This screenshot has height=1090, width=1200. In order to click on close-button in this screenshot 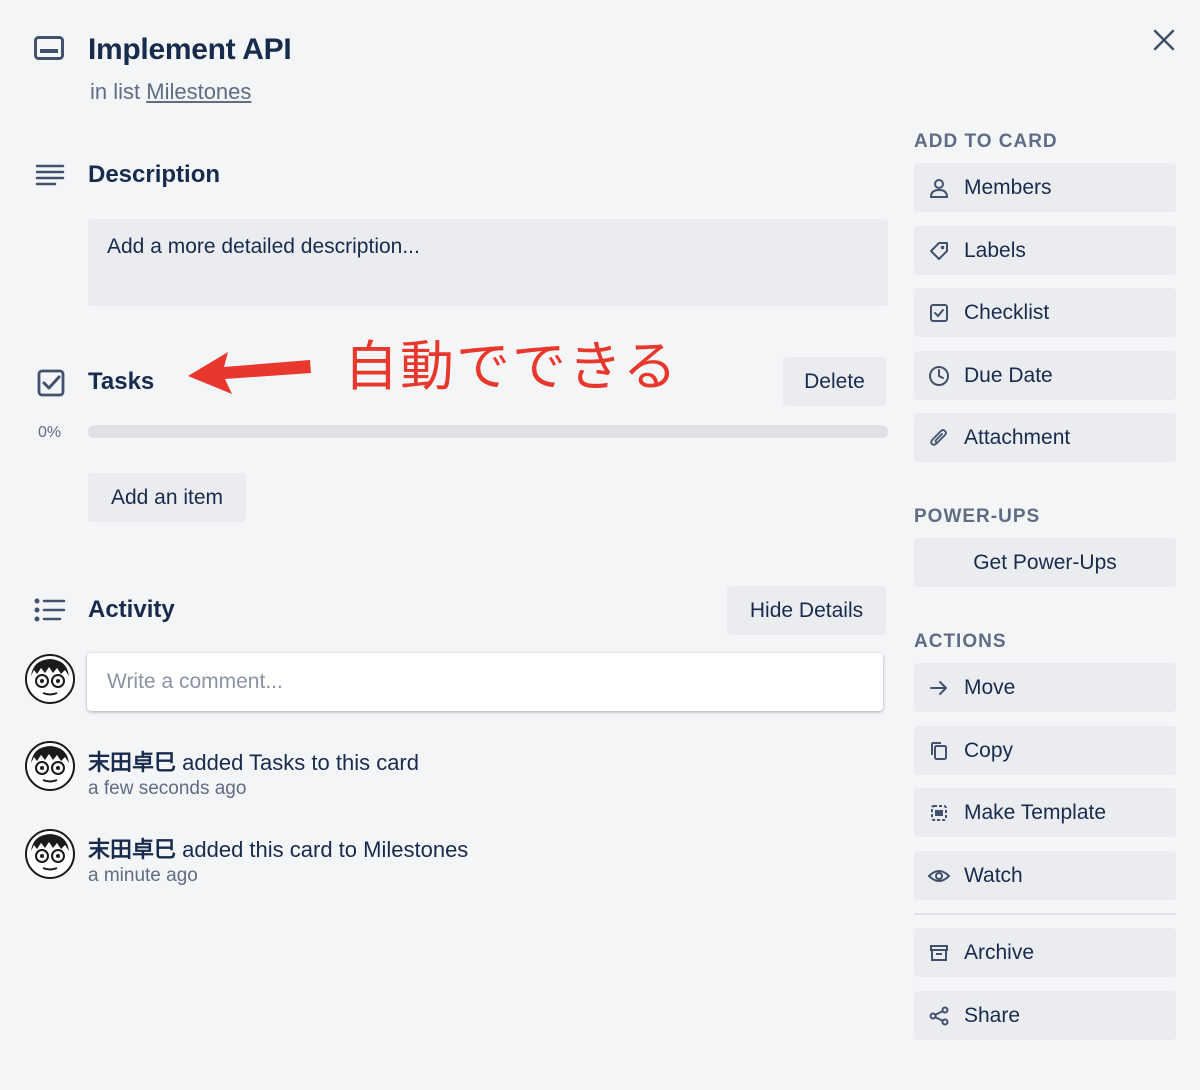, I will do `click(1164, 40)`.